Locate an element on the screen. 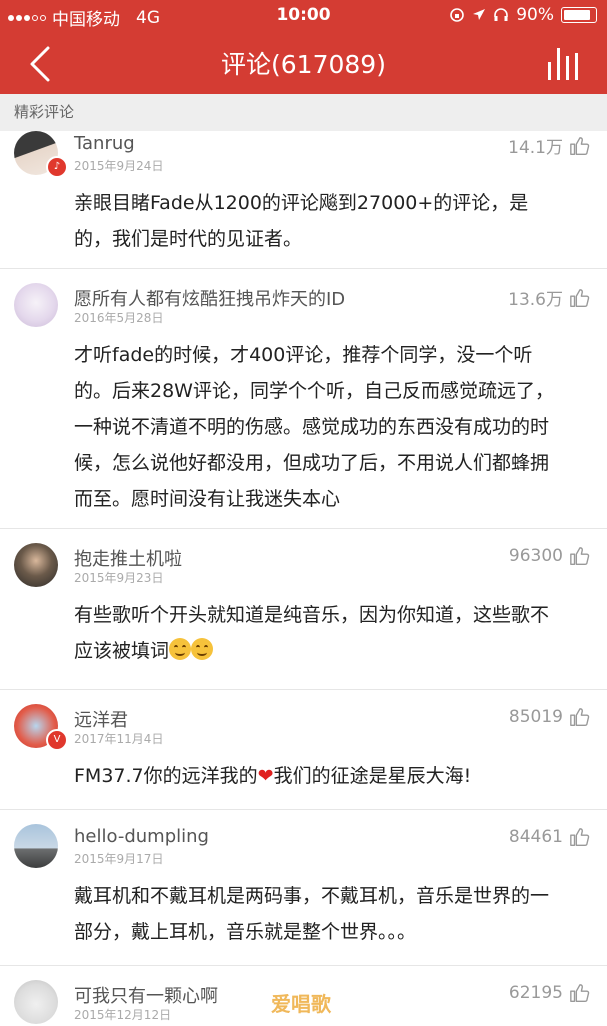 This screenshot has width=607, height=1026. like-count: 84461 is located at coordinates (535, 837).